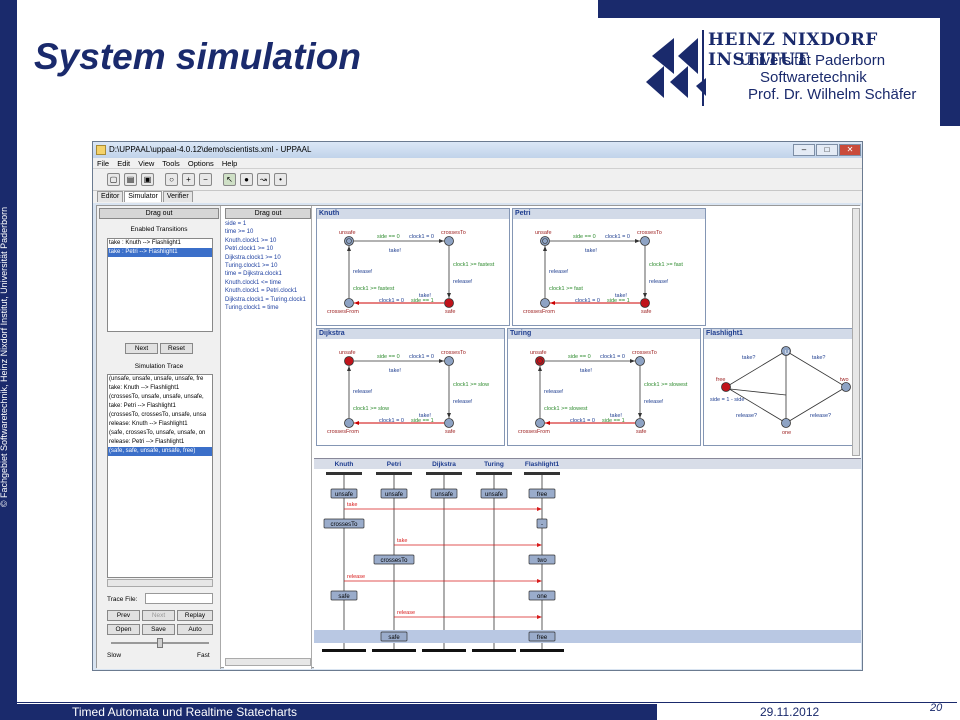 This screenshot has width=960, height=720. Describe the element at coordinates (143, 196) in the screenshot. I see `tab-simulator: Simulator` at that location.